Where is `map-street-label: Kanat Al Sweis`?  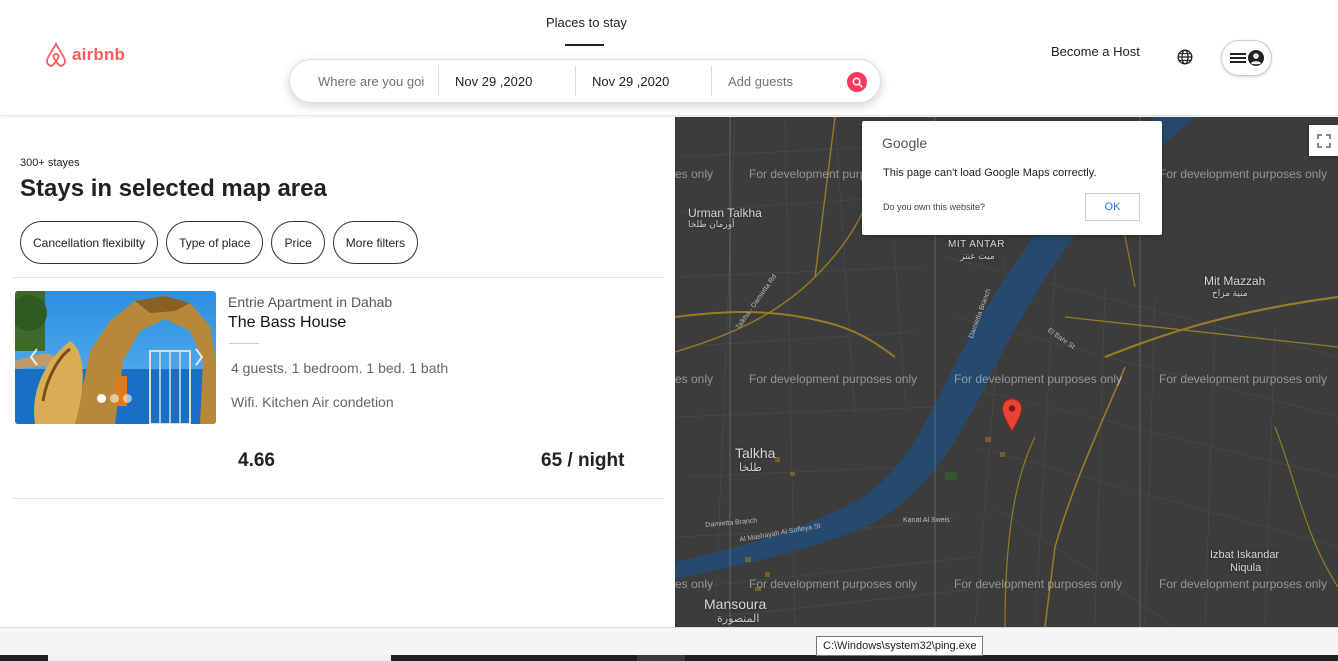
map-street-label: Kanat Al Sweis is located at coordinates (926, 520).